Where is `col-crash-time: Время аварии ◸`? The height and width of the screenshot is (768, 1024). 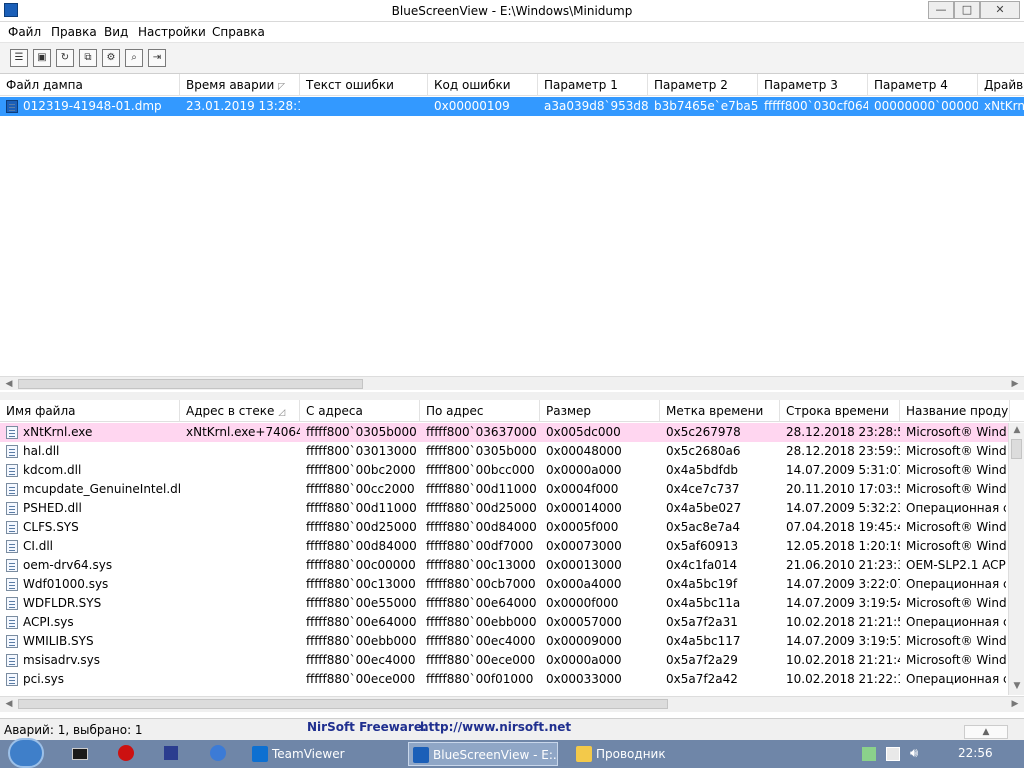
col-crash-time: Время аварии ◸ is located at coordinates (240, 85).